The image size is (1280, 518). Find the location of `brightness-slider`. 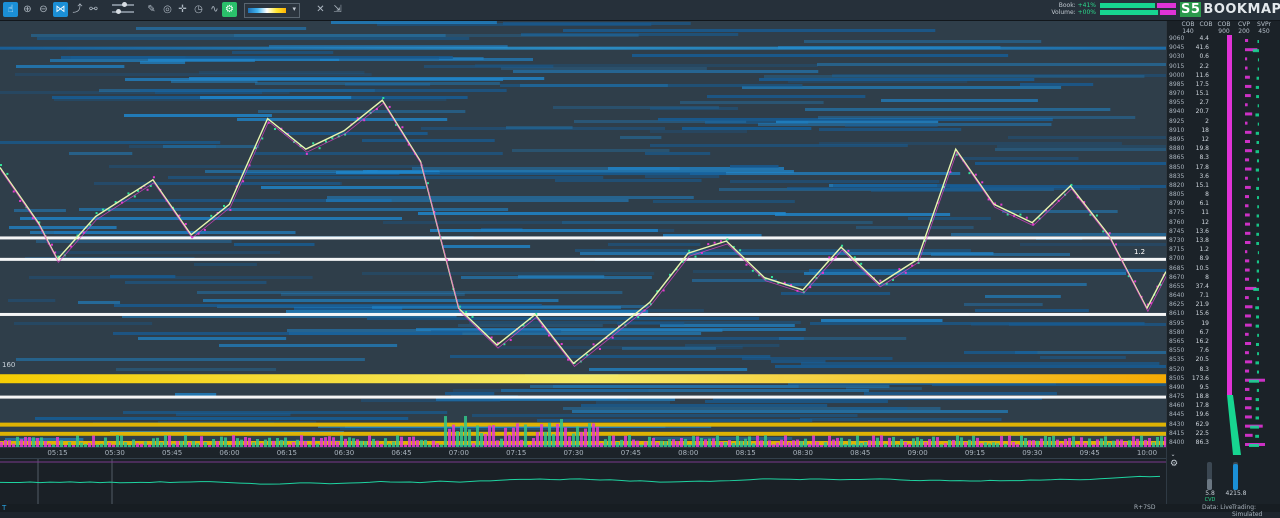

brightness-slider is located at coordinates (123, 4).